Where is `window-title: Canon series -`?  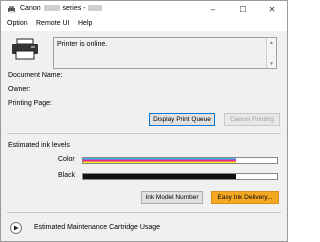
window-title: Canon series - is located at coordinates (61, 8).